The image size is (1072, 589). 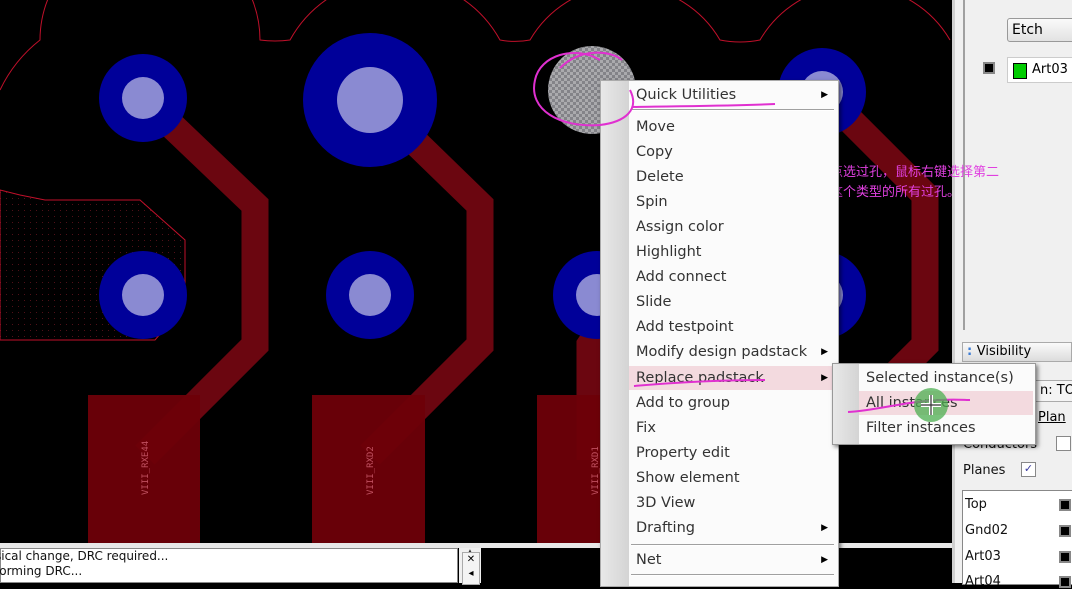 I want to click on close-icon: ✕, so click(x=471, y=559).